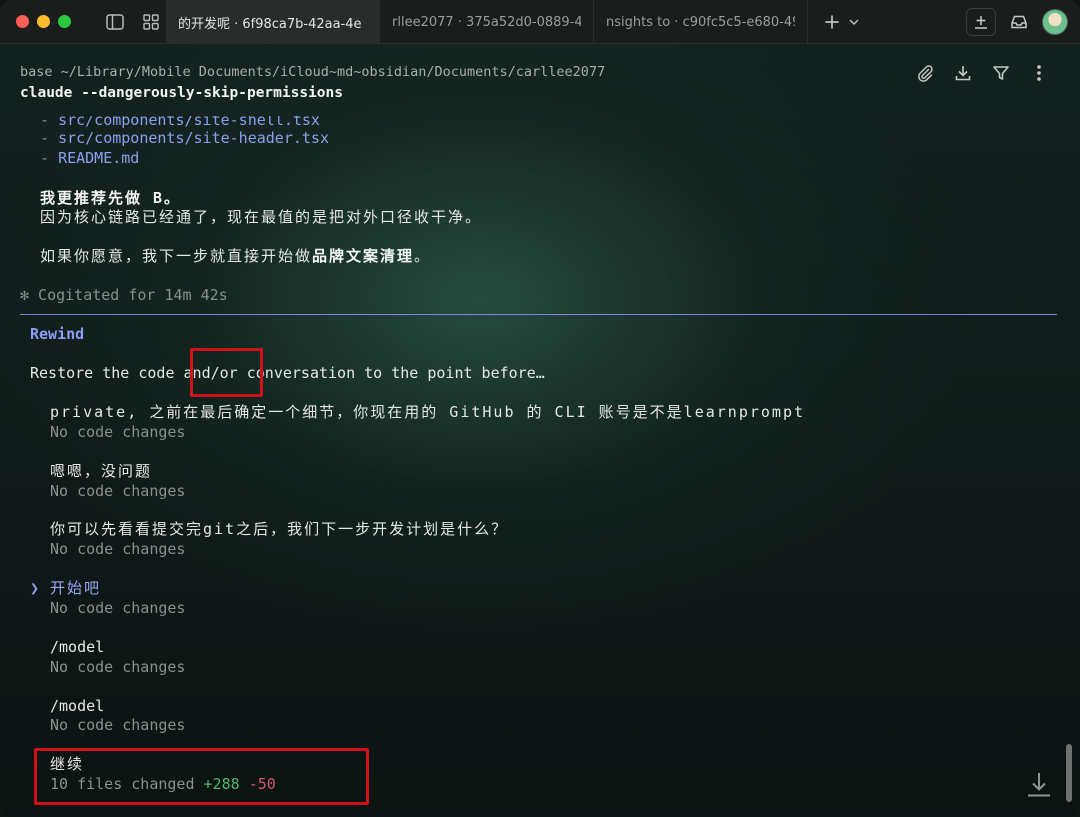  I want to click on tab-label: rllee2077 · 375a52d0-0889-4f, so click(486, 22).